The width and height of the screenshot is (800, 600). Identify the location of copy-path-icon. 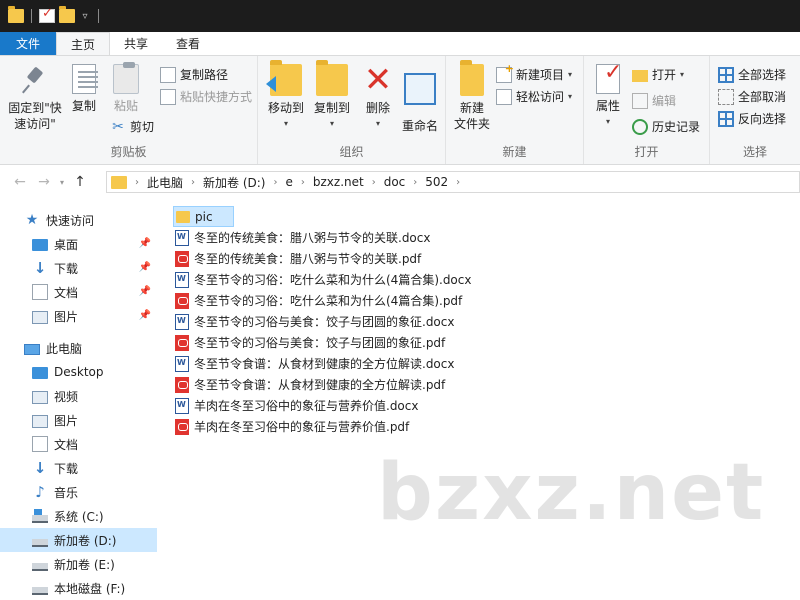
(168, 74).